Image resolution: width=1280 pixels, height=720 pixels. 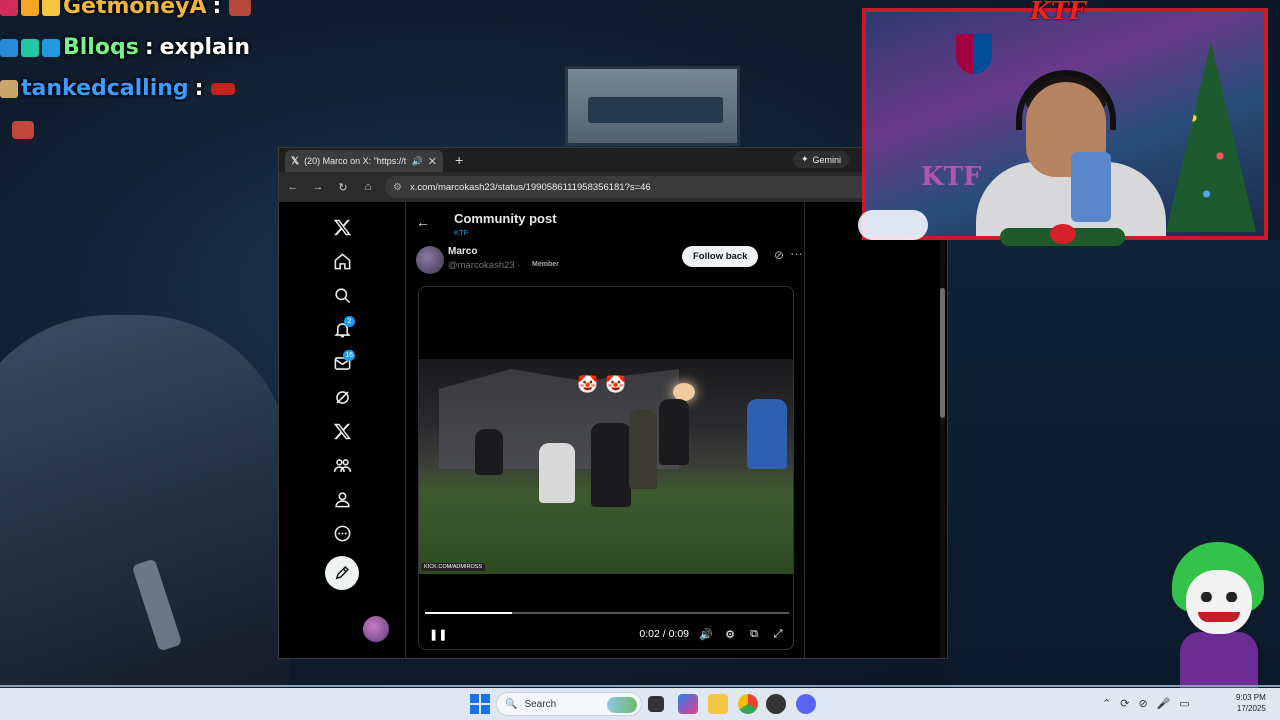 What do you see at coordinates (1124, 703) in the screenshot?
I see `tray-app-icon: ⟳` at bounding box center [1124, 703].